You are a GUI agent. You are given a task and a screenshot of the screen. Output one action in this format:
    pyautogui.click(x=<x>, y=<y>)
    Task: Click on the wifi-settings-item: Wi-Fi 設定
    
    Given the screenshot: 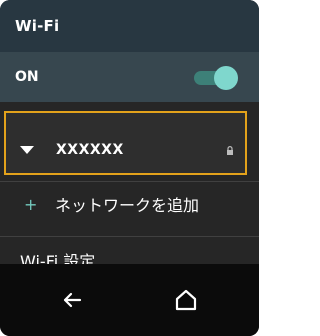 What is the action you would take?
    pyautogui.click(x=129, y=252)
    